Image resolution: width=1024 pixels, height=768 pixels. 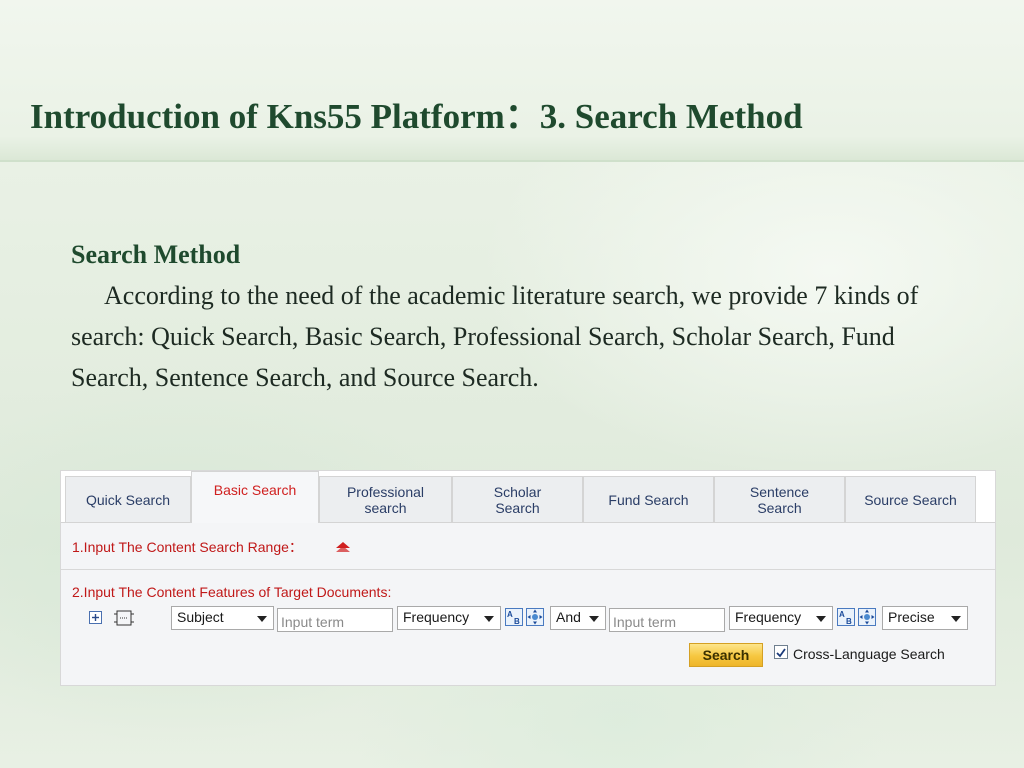 I want to click on tab-label: Professional search, so click(x=385, y=499).